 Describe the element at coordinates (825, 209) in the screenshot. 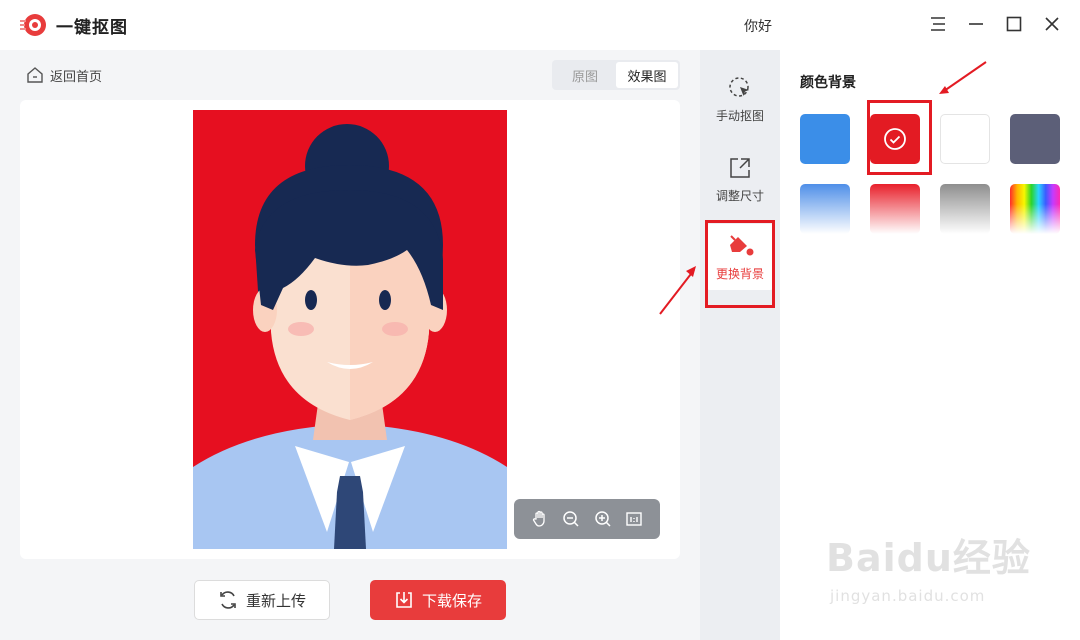

I see `swatch-blue-gradient` at that location.